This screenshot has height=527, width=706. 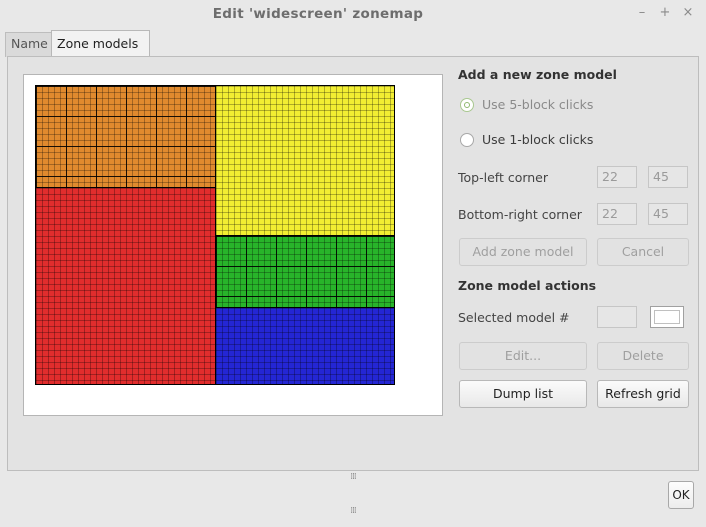 What do you see at coordinates (538, 104) in the screenshot?
I see `radio-5-block-label: Use 5-block clicks` at bounding box center [538, 104].